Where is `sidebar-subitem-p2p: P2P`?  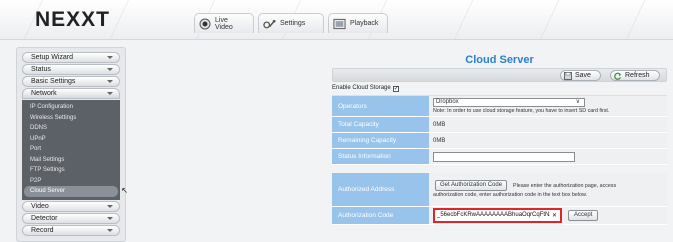
sidebar-subitem-p2p: P2P is located at coordinates (71, 181).